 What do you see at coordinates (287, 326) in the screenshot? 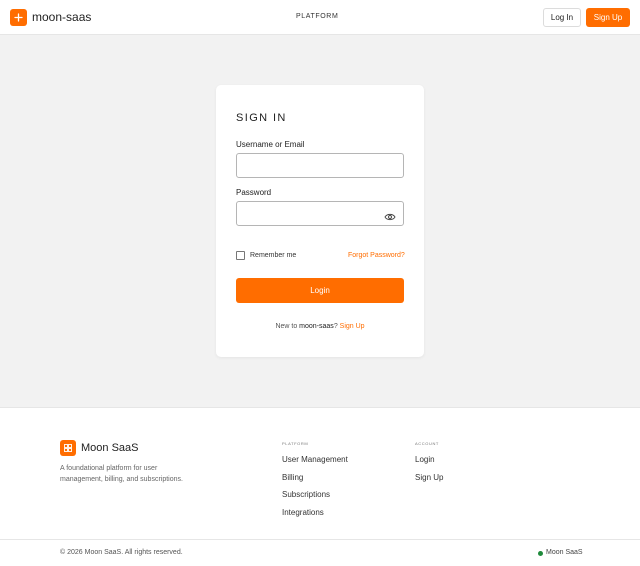
I see `signup-prompt-prefix: New to` at bounding box center [287, 326].